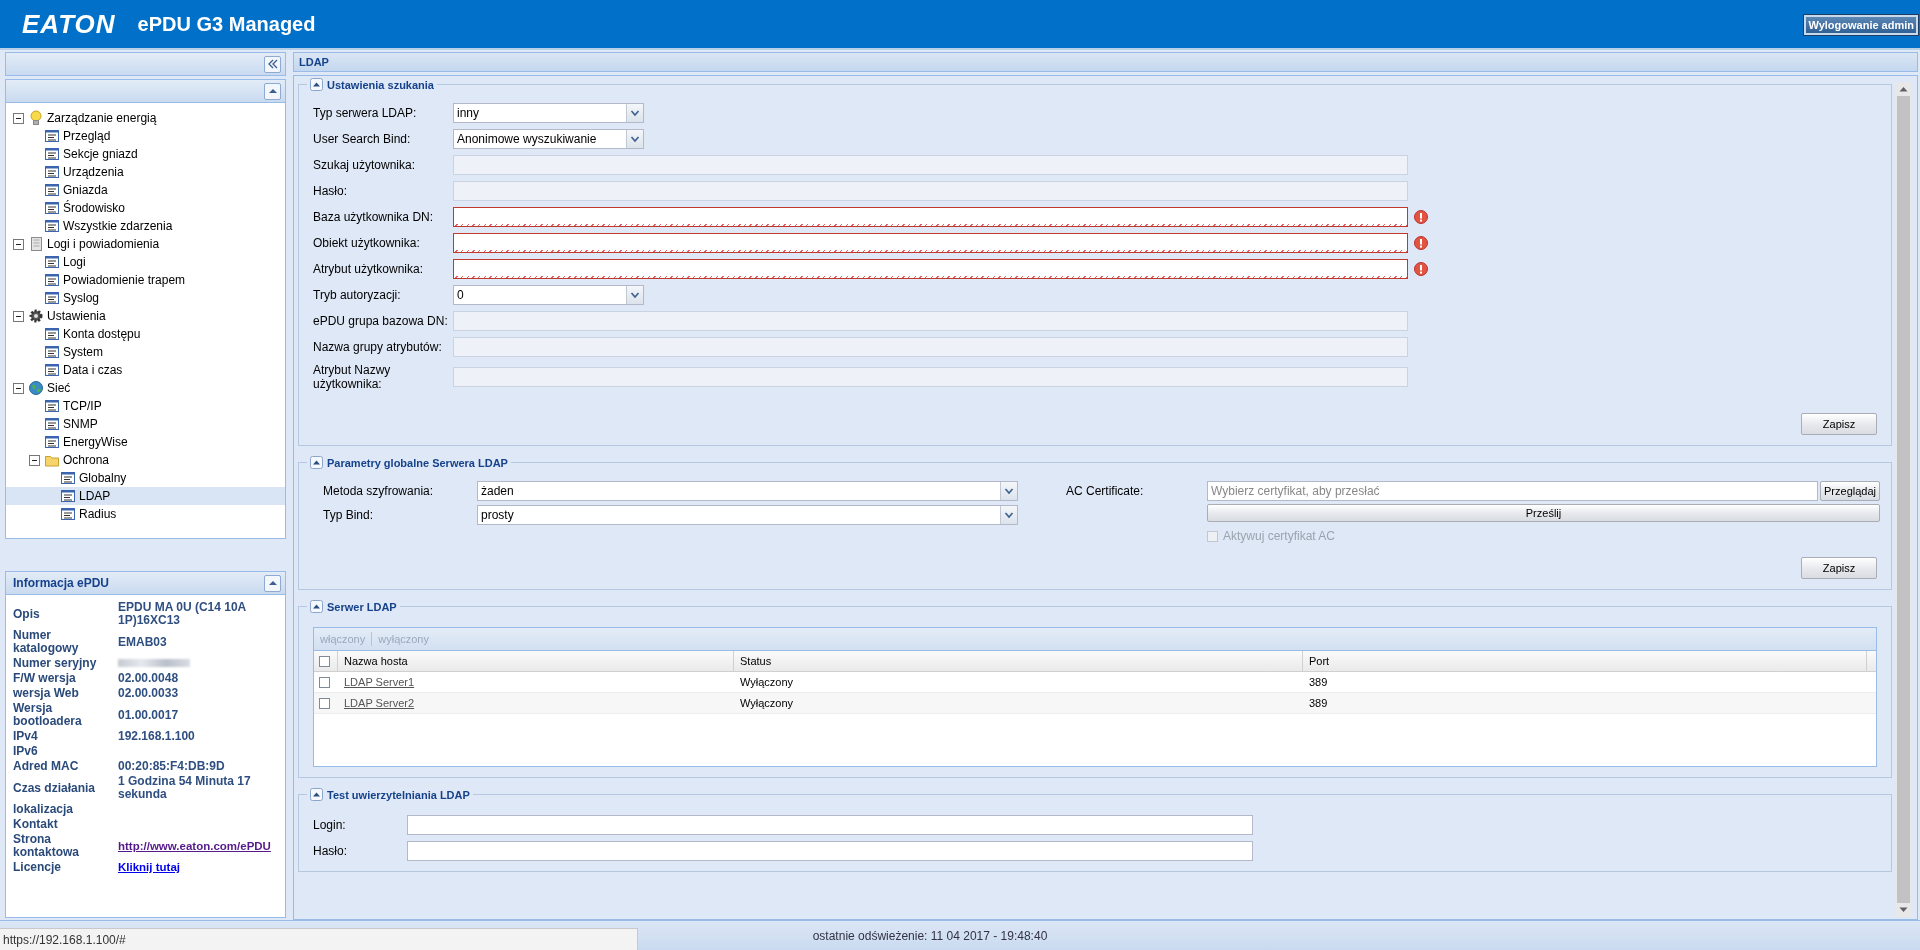 This screenshot has width=1920, height=950. Describe the element at coordinates (145, 442) in the screenshot. I see `tree-item: EnergyWise` at that location.